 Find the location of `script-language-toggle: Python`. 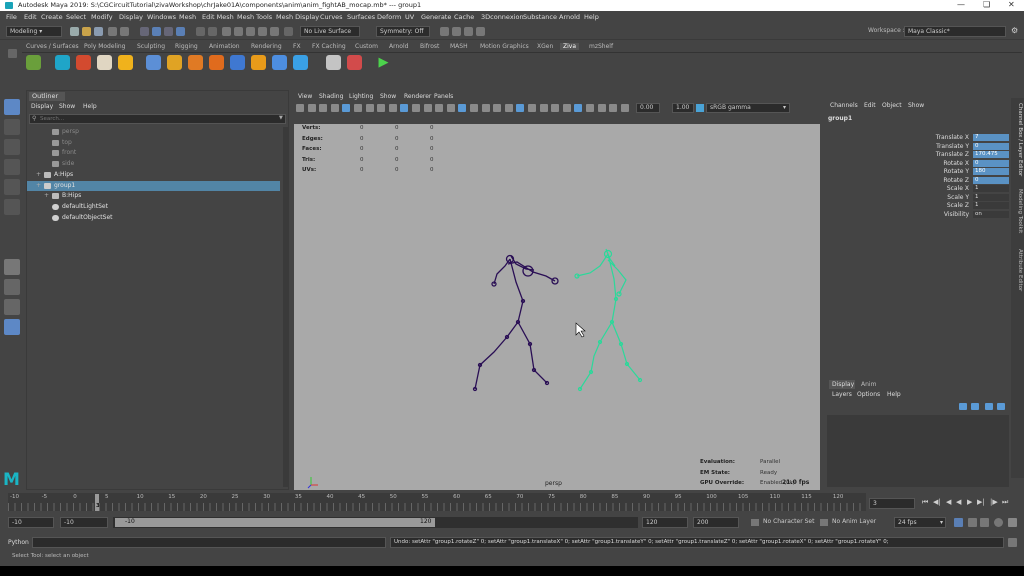

script-language-toggle: Python is located at coordinates (18, 542).